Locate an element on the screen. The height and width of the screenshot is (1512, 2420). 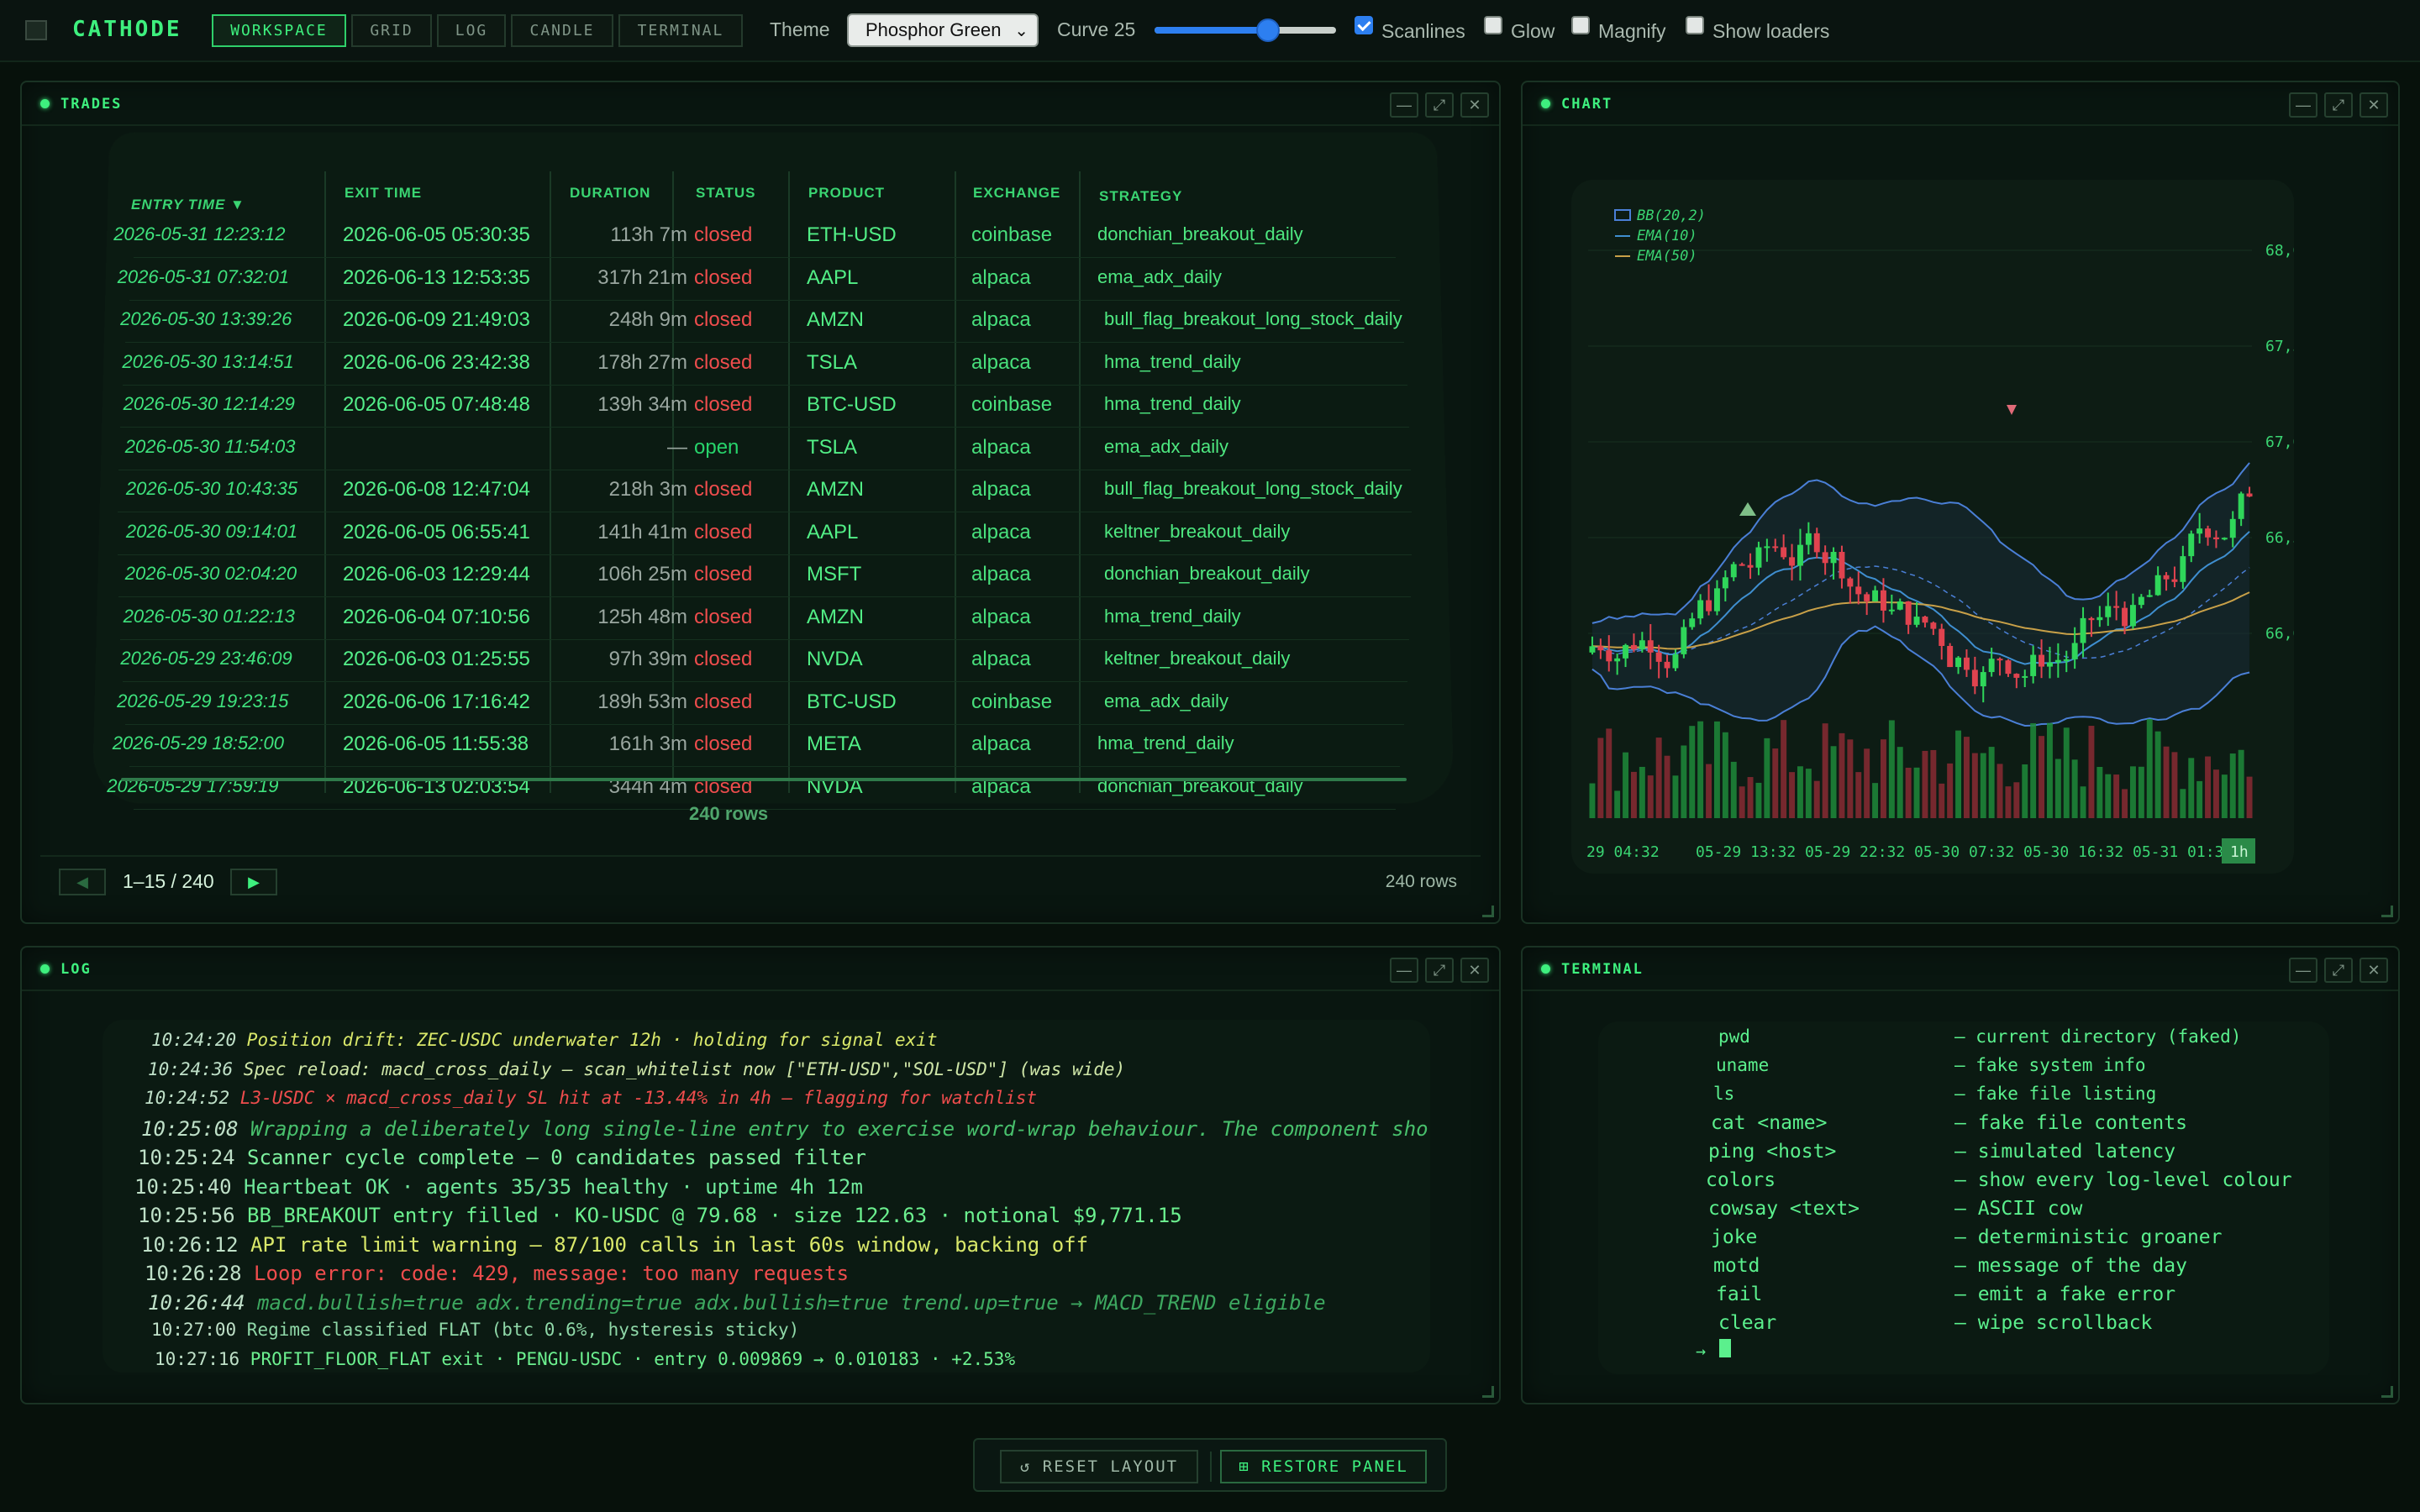
x-tick-label: 05-30 07:32 is located at coordinates (1964, 852).